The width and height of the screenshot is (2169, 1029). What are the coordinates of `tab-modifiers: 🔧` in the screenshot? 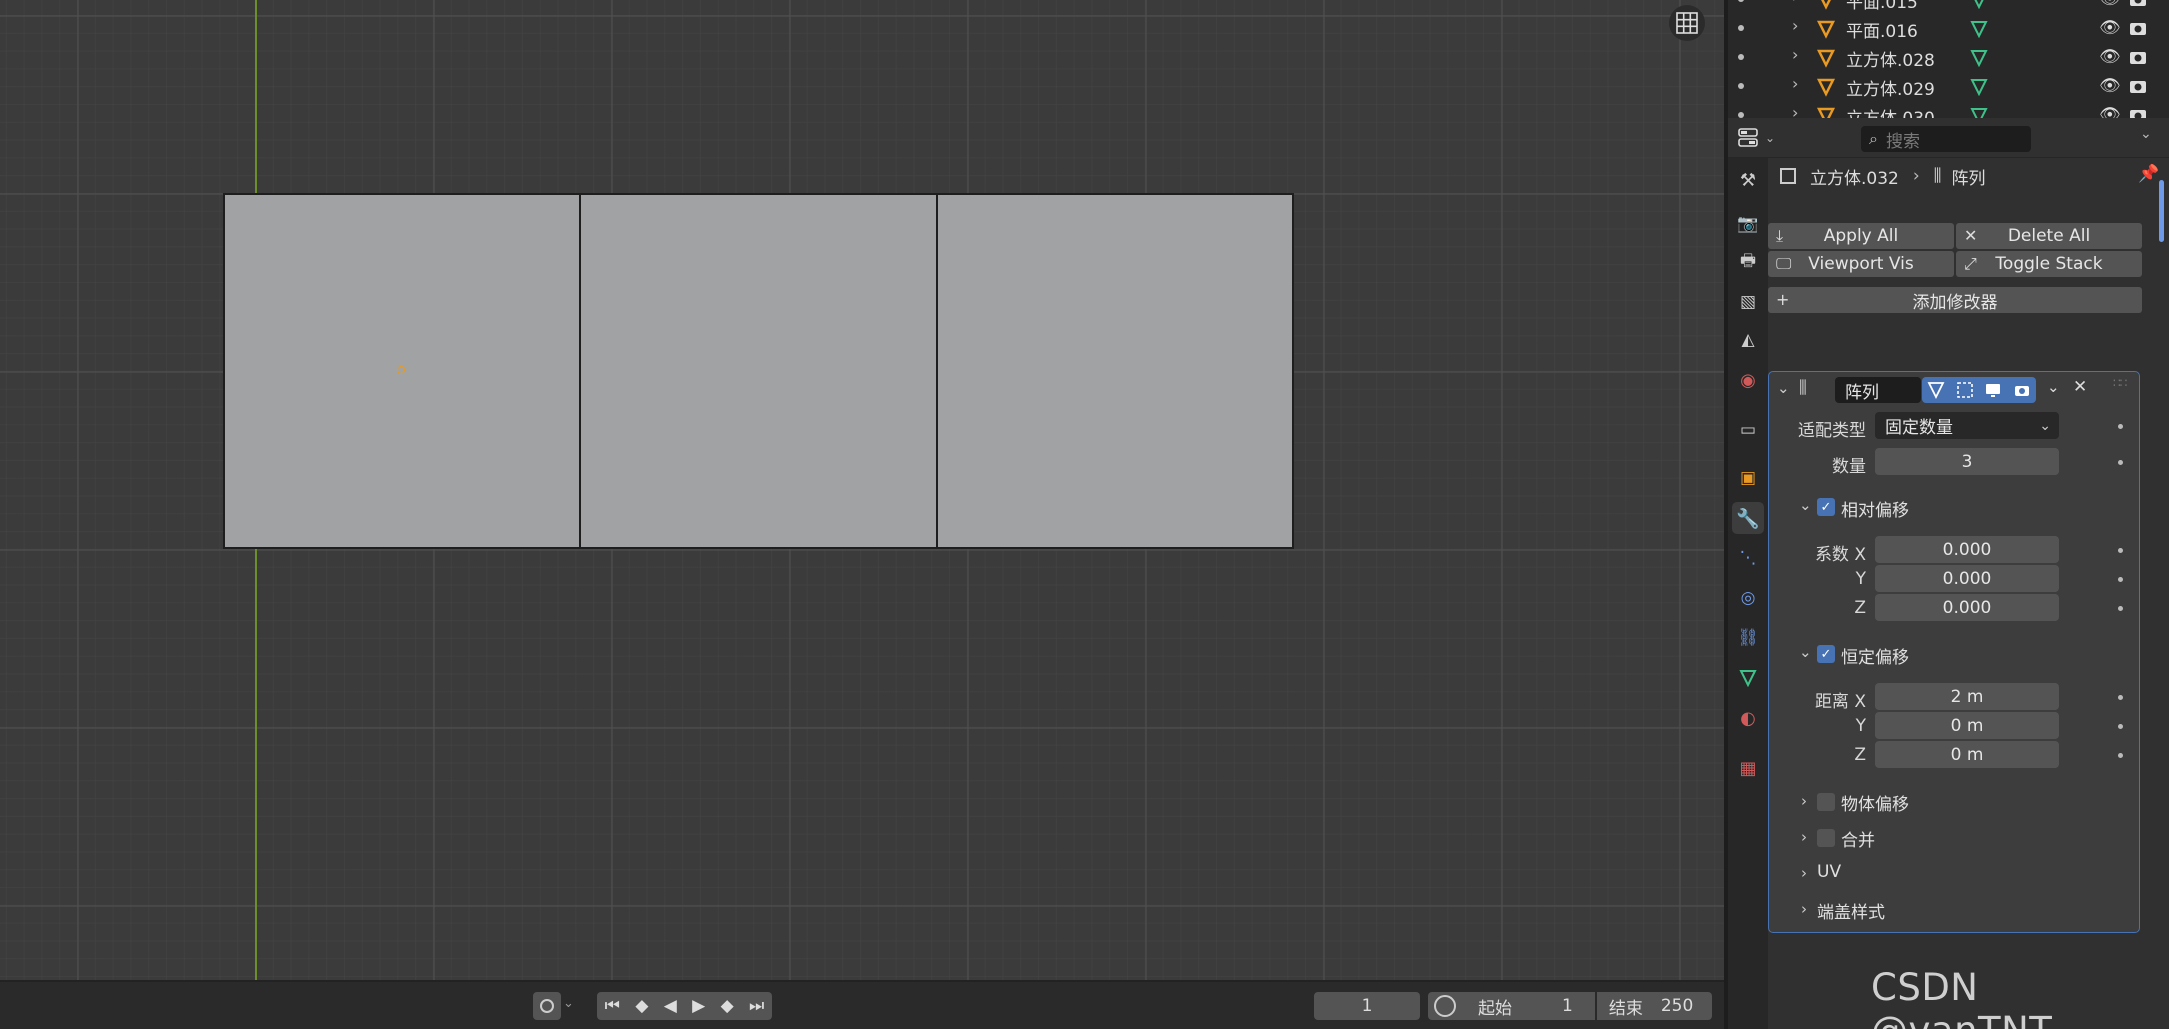 It's located at (1748, 518).